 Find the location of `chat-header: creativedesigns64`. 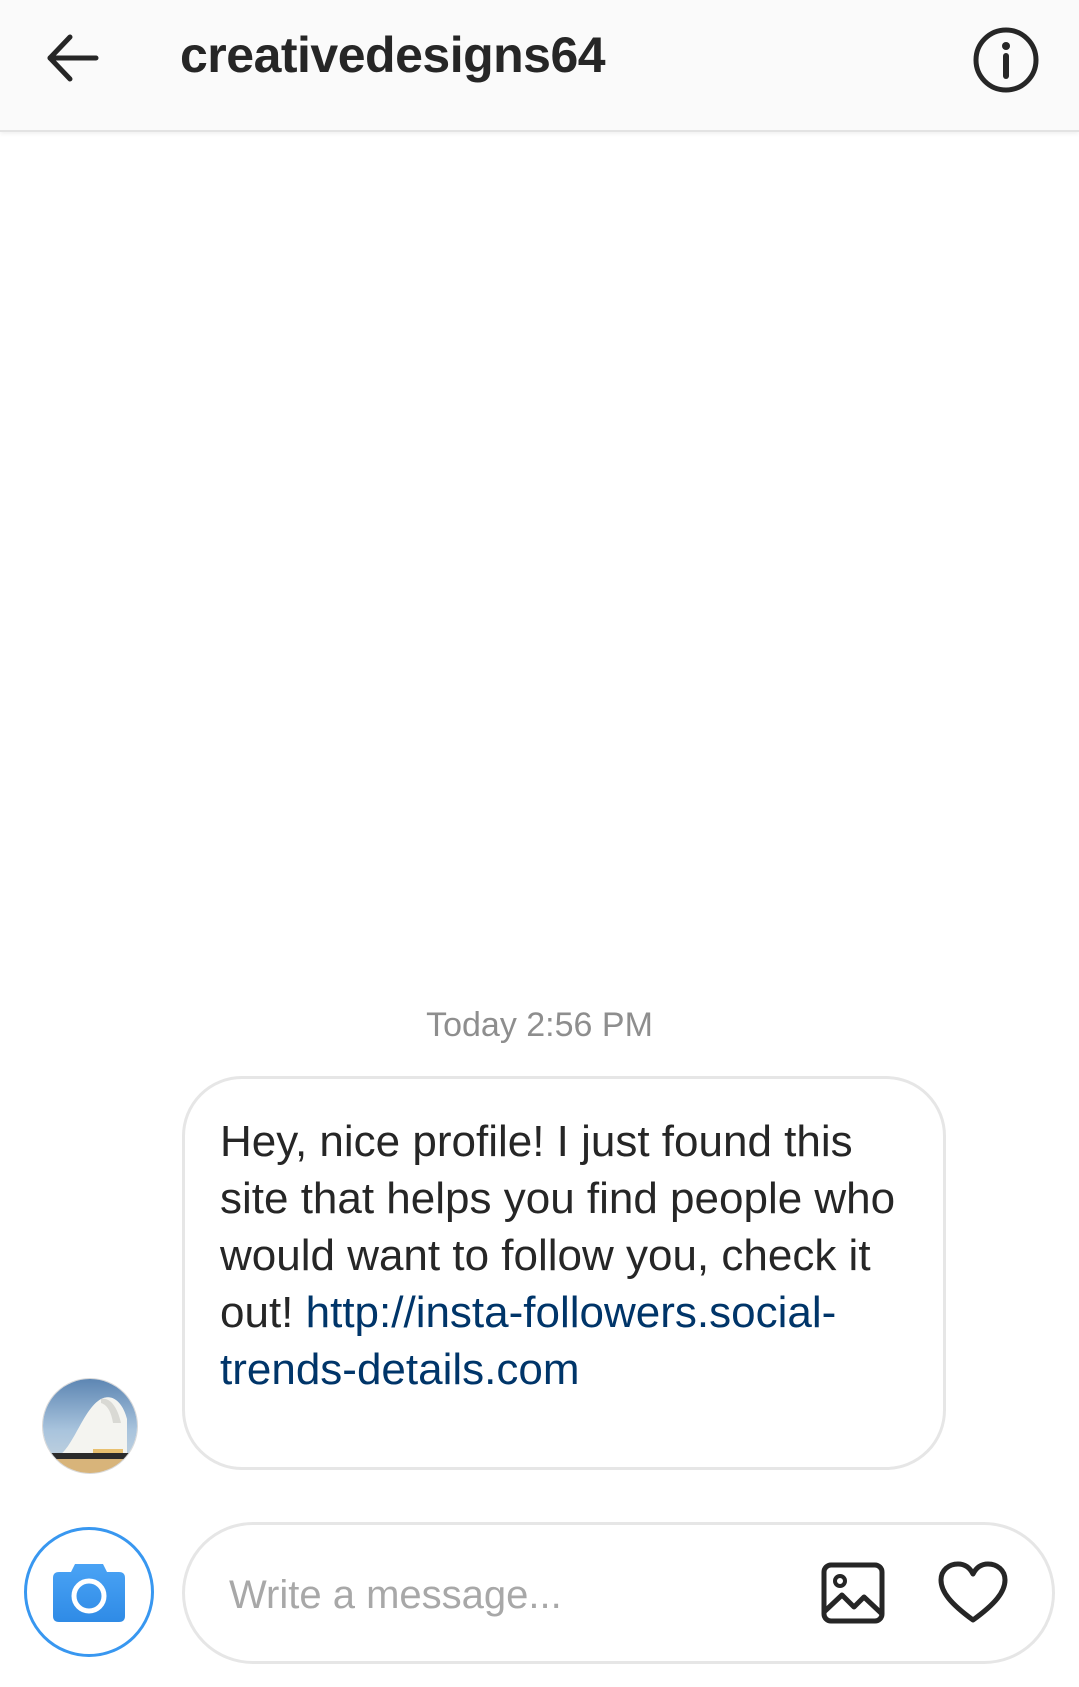

chat-header: creativedesigns64 is located at coordinates (539, 66).